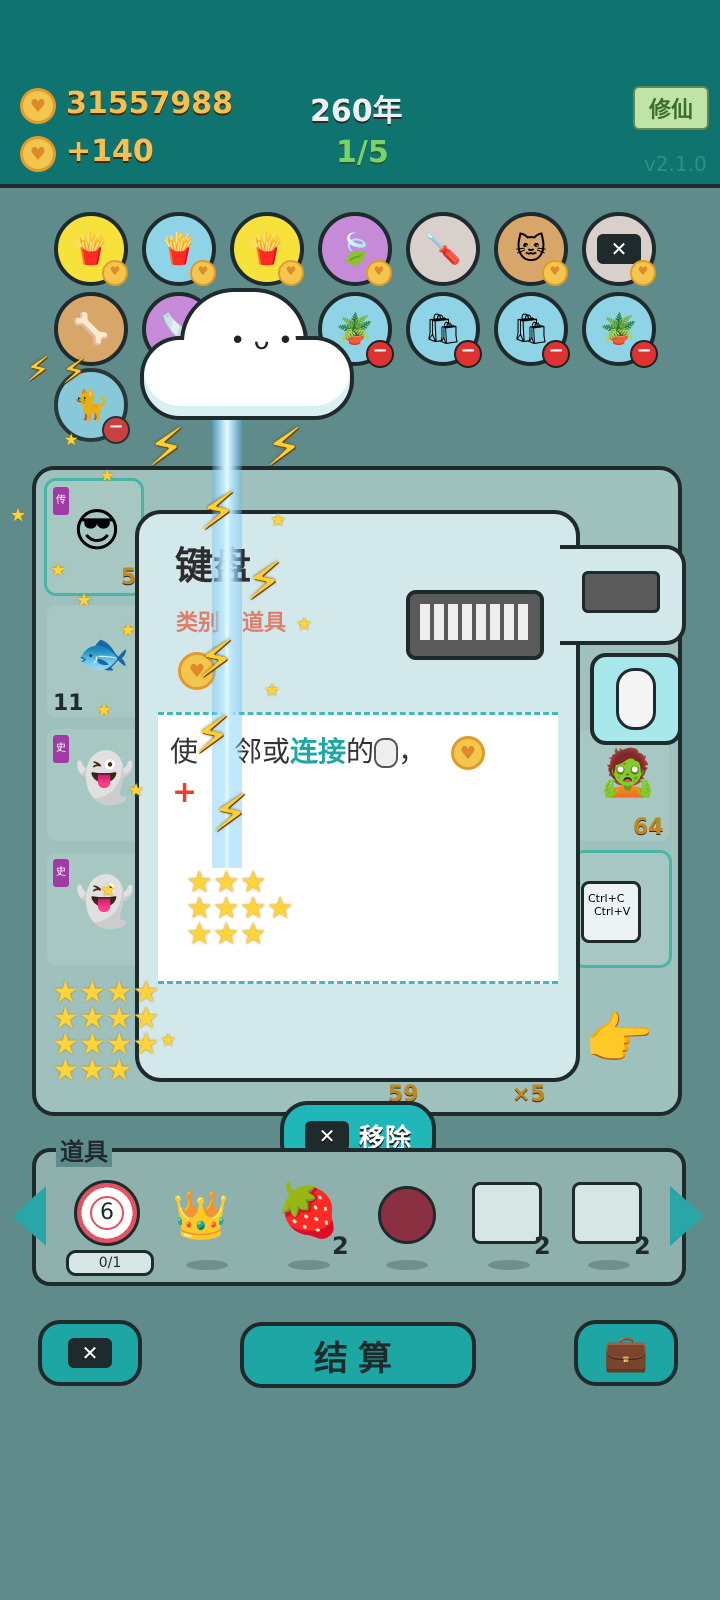 Image resolution: width=720 pixels, height=1600 pixels. What do you see at coordinates (671, 108) in the screenshot?
I see `xiuxian-button: 修仙` at bounding box center [671, 108].